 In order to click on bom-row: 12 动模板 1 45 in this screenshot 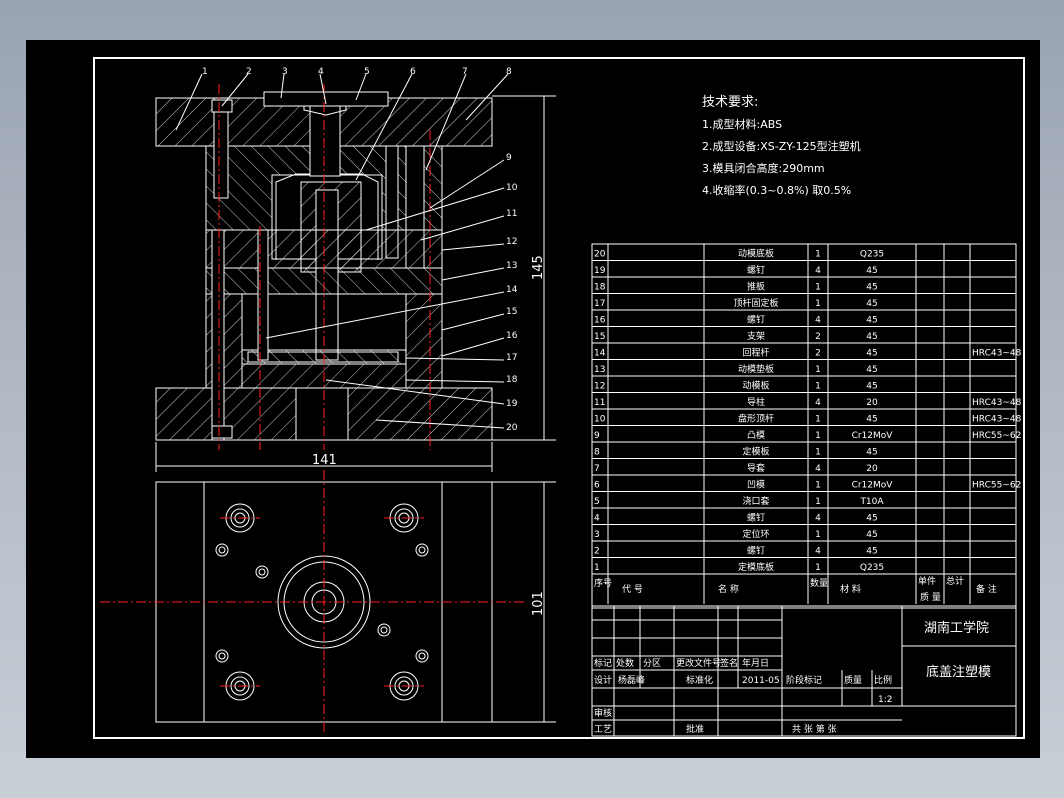, I will do `click(736, 386)`.